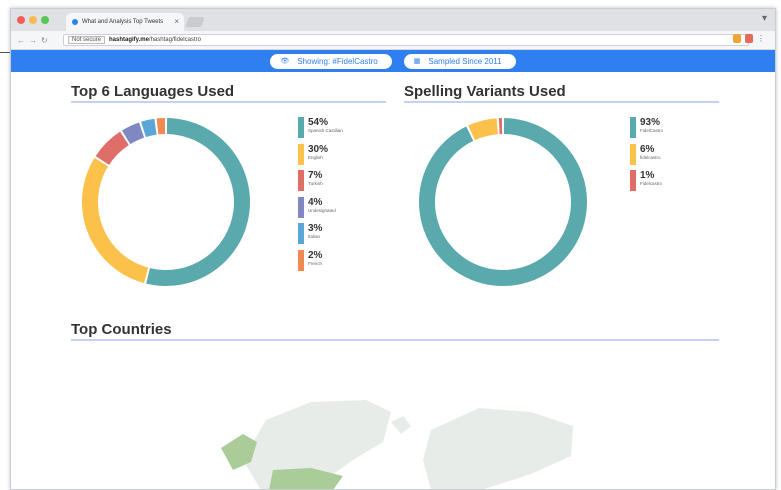 This screenshot has height=490, width=781. What do you see at coordinates (129, 40) in the screenshot?
I see `url-domain: hashtagify.me` at bounding box center [129, 40].